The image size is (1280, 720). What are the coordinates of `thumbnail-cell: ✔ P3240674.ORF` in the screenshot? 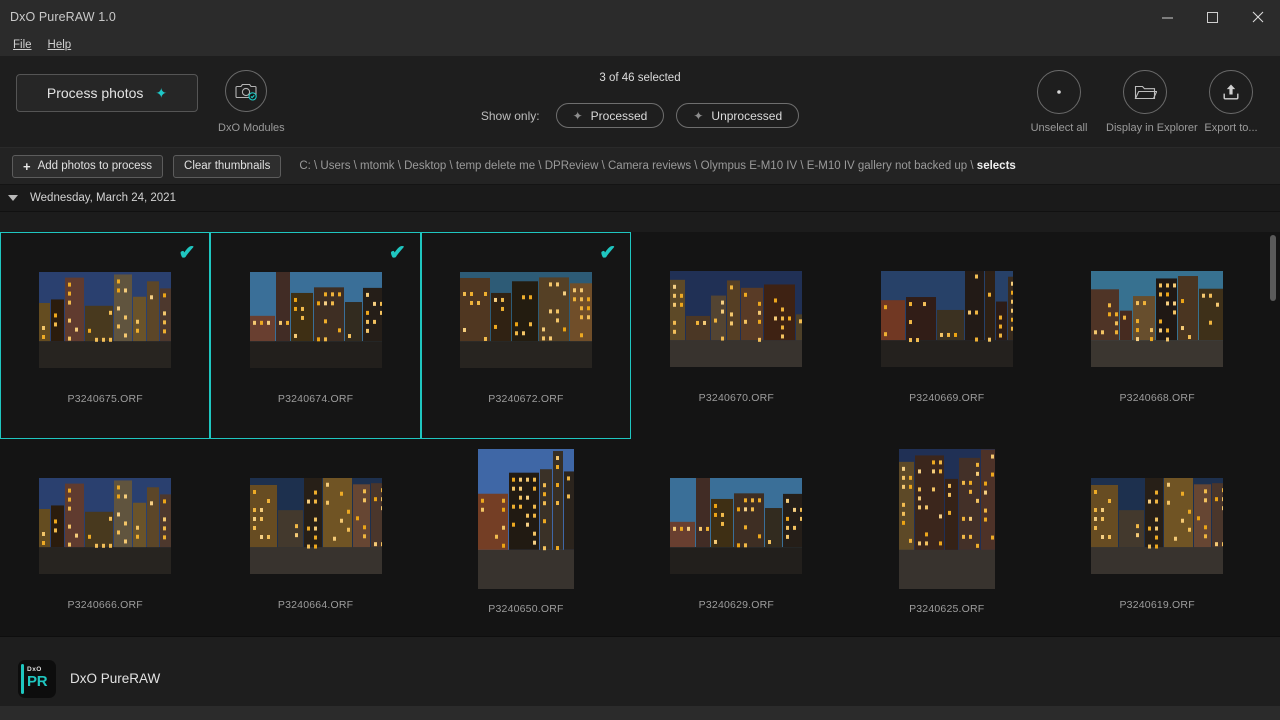 It's located at (315, 335).